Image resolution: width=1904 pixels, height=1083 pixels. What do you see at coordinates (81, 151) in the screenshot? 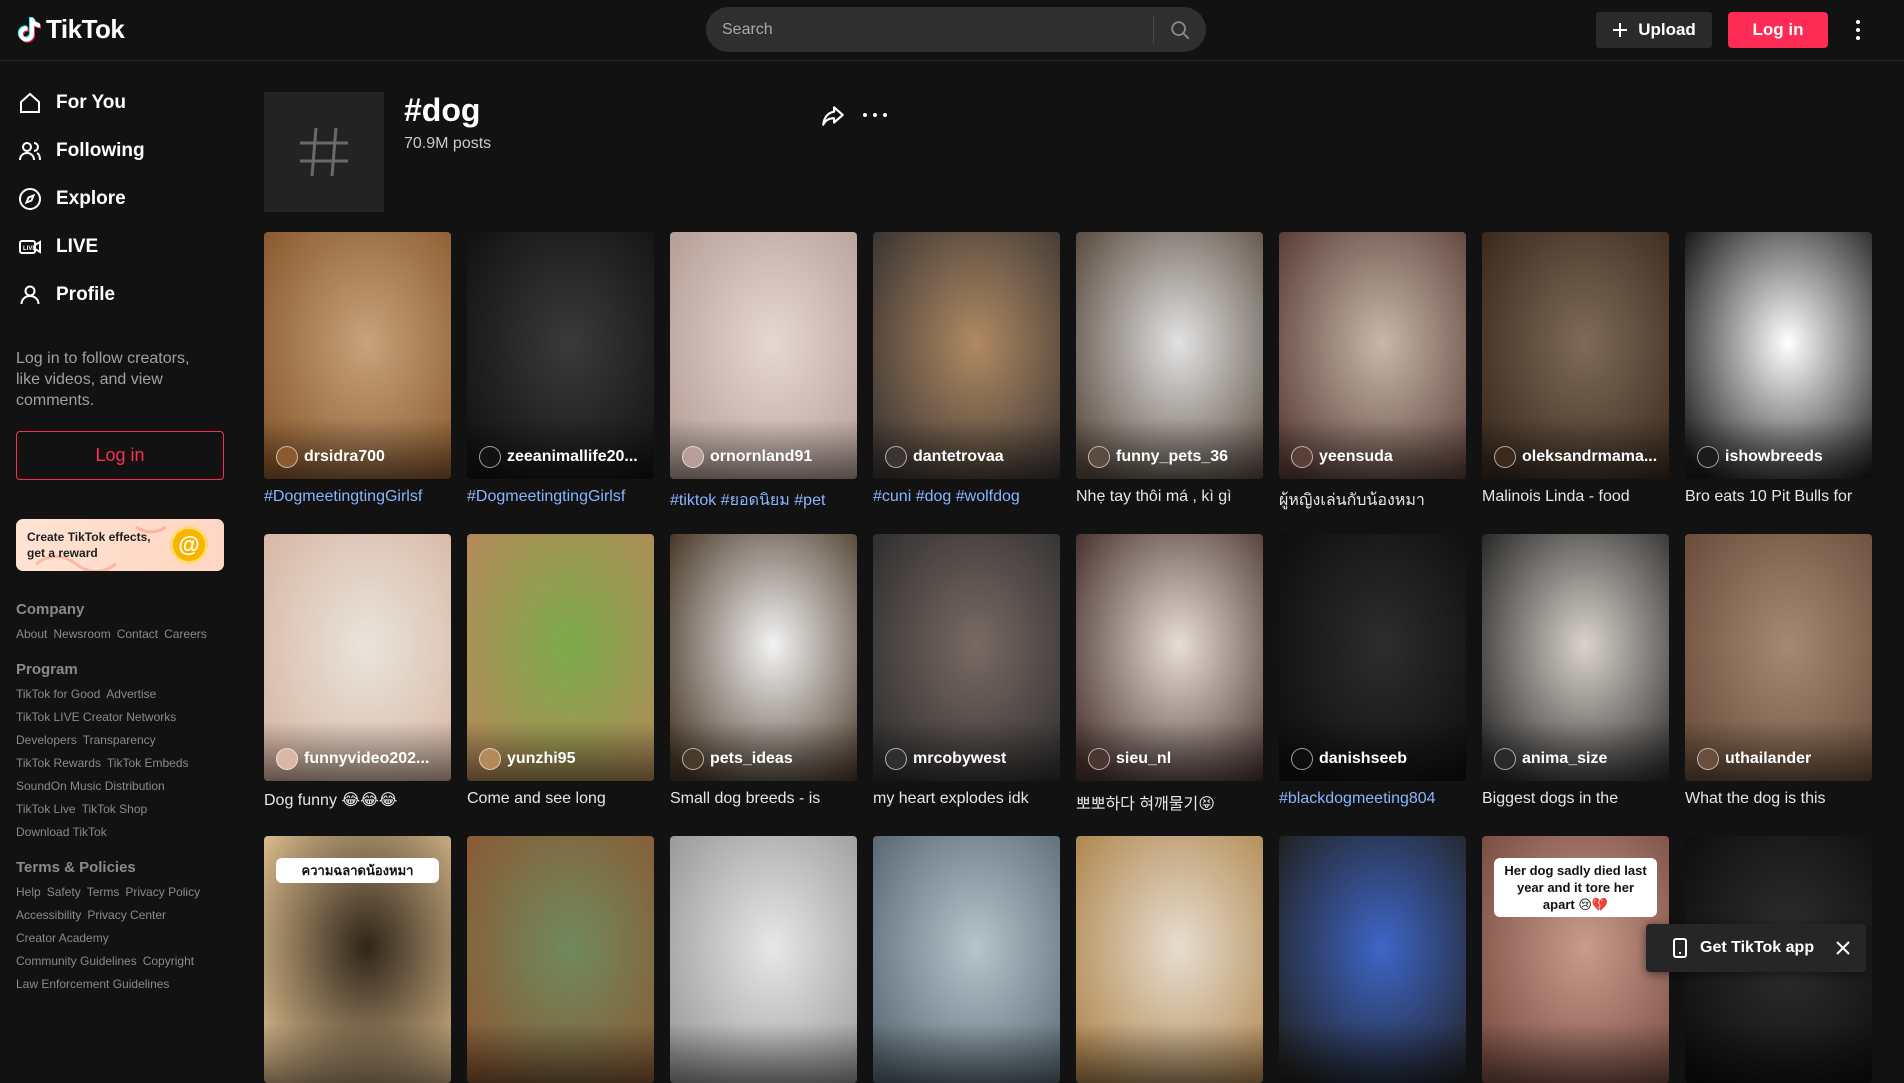
I see `sidebar-item-following: Following` at bounding box center [81, 151].